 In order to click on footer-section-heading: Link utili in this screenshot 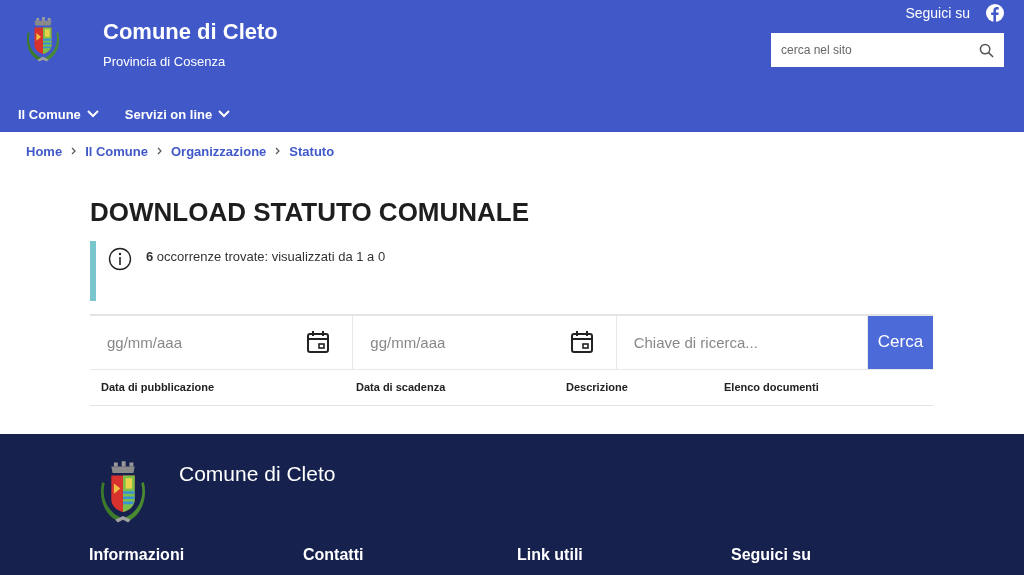, I will do `click(550, 554)`.